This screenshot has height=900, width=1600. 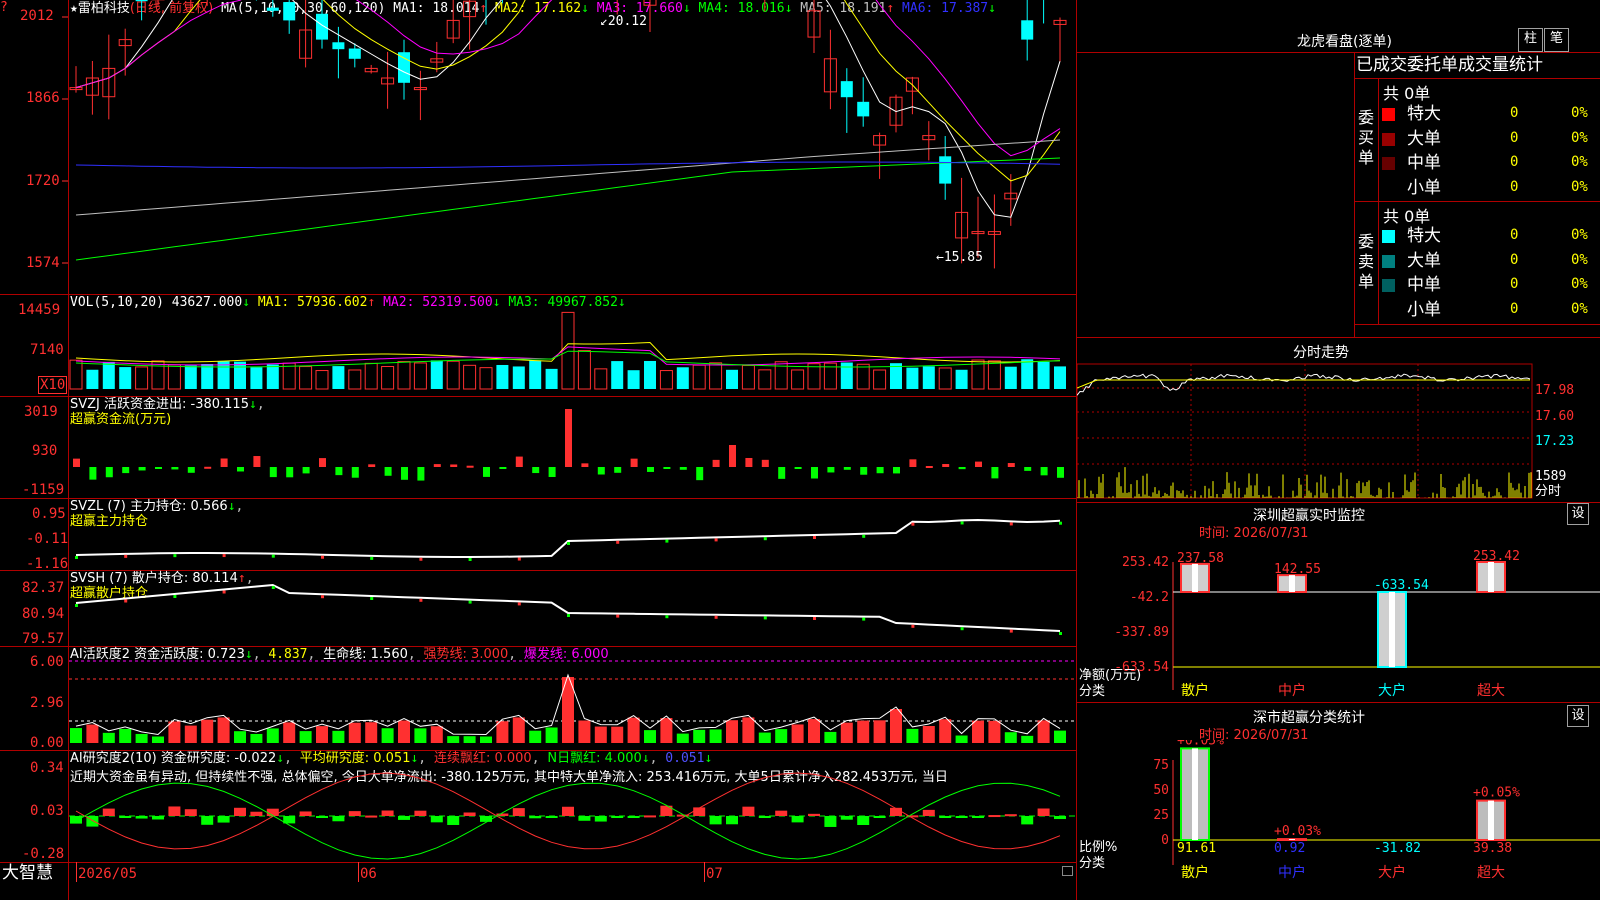 I want to click on sz-monitor-title: 深圳超赢实时监控, so click(x=1309, y=516).